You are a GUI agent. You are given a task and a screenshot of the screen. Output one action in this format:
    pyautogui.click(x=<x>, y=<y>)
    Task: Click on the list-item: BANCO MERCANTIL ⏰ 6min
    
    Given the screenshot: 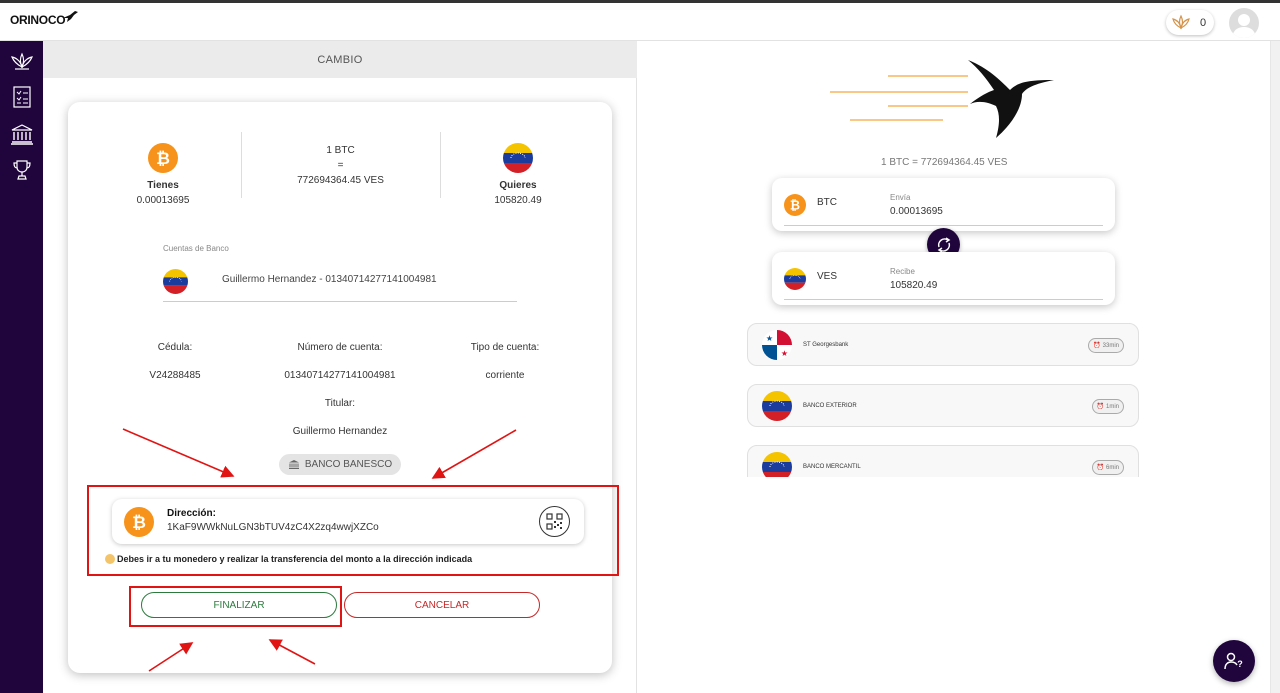 What is the action you would take?
    pyautogui.click(x=943, y=461)
    